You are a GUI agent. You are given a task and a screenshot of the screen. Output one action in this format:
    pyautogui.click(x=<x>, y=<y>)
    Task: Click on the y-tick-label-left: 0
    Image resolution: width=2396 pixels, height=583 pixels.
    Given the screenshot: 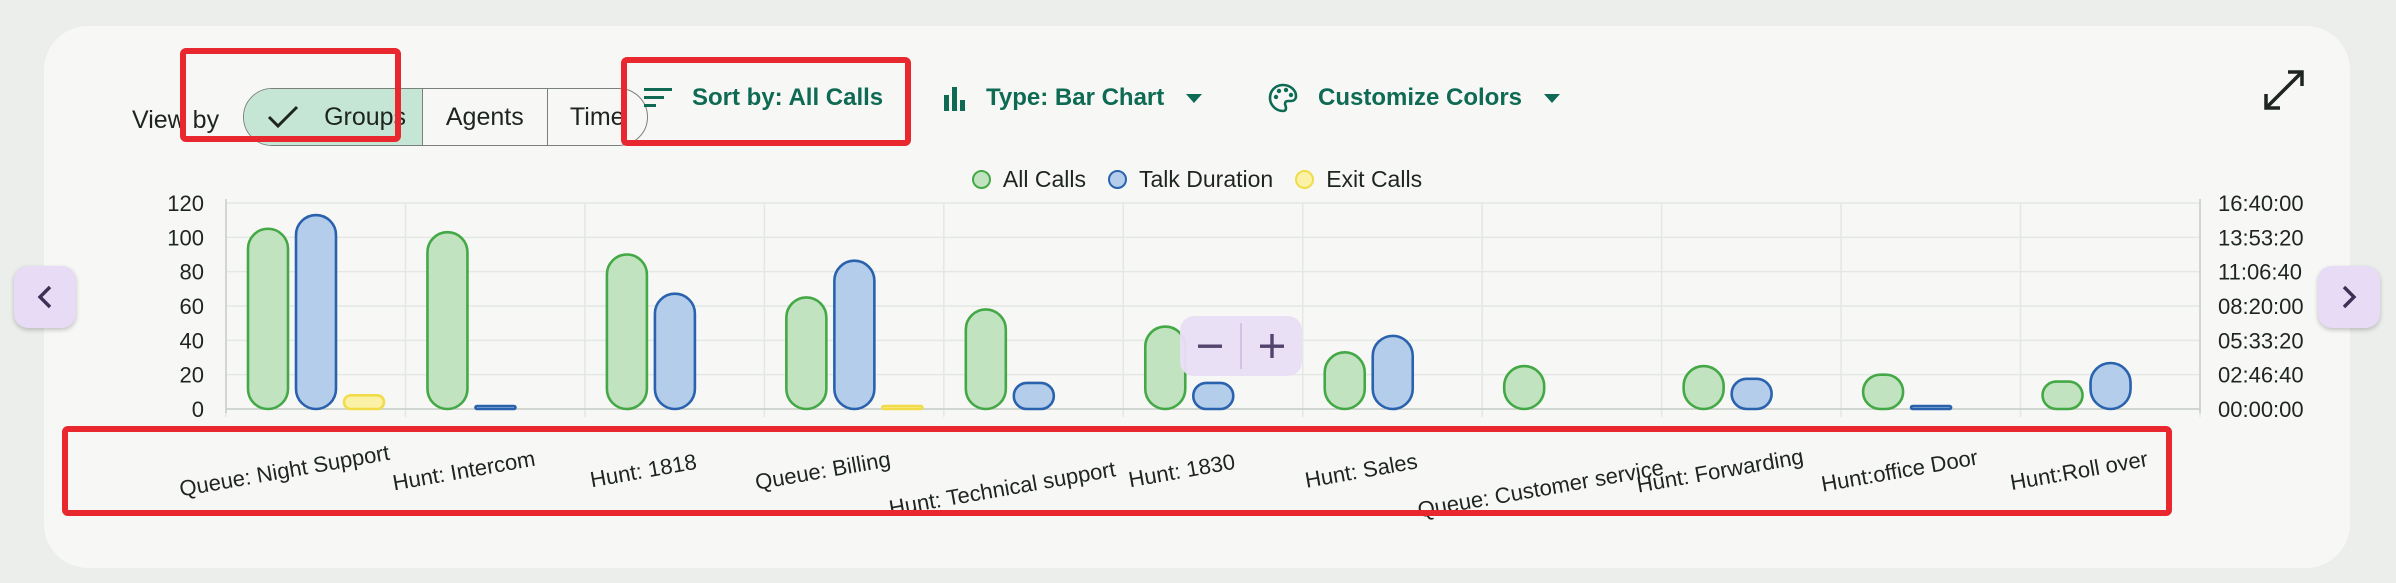 What is the action you would take?
    pyautogui.click(x=198, y=409)
    